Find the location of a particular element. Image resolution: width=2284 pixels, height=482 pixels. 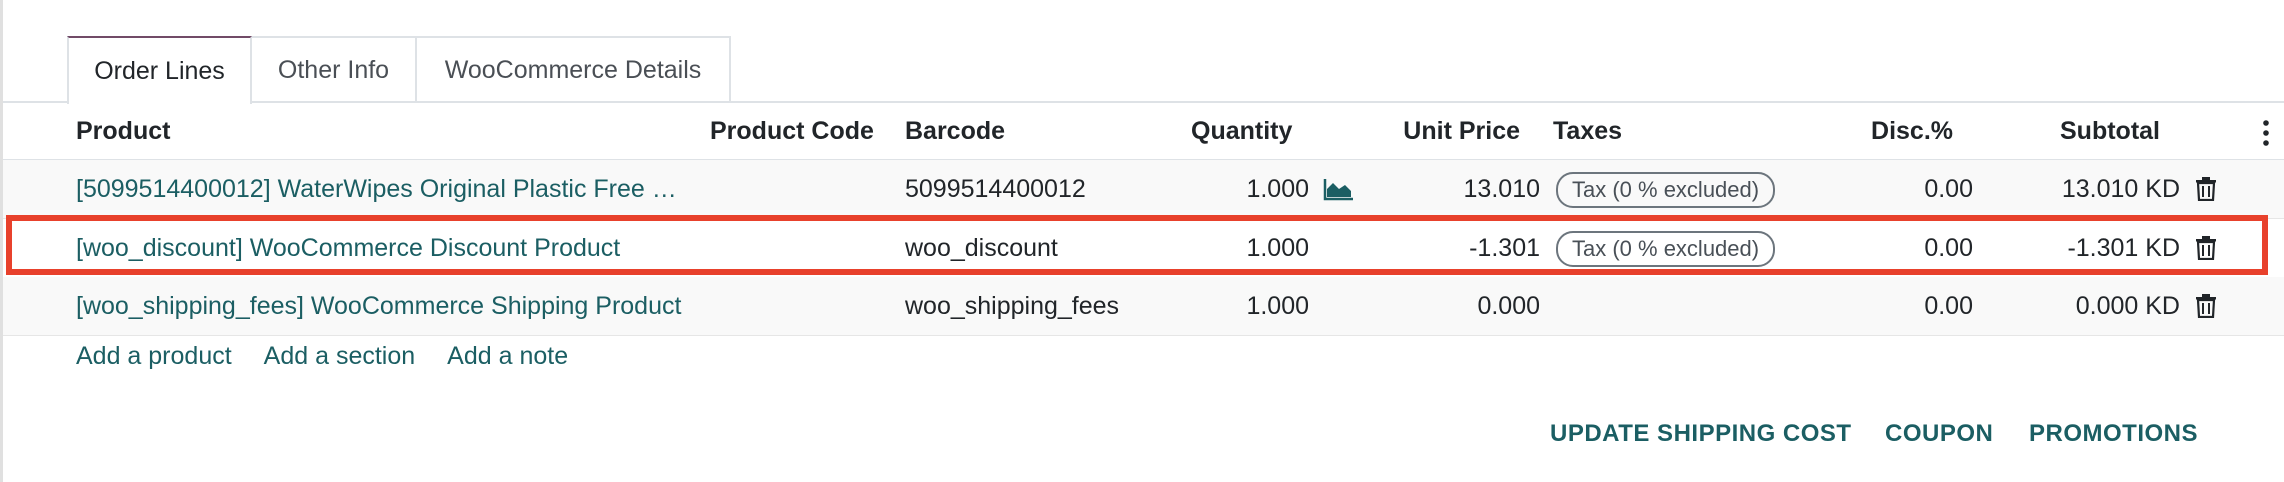

barcode-cell: woo_shipping_fees is located at coordinates (1015, 306).